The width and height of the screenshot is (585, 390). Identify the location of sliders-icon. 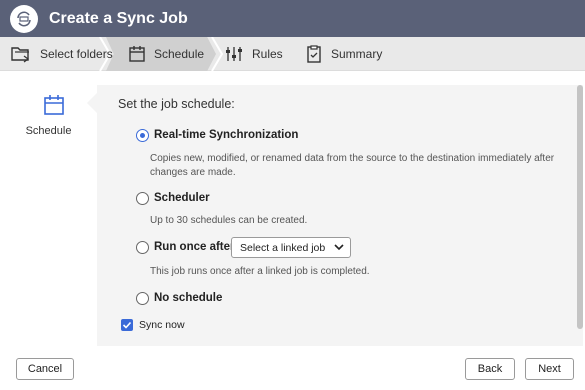
(234, 54).